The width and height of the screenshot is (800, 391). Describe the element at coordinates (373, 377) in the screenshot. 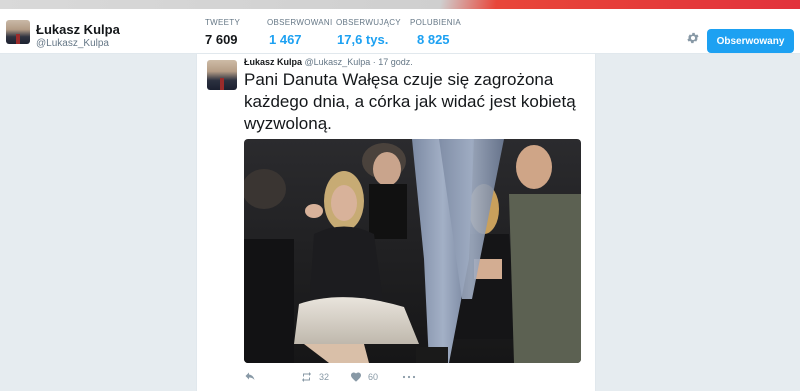

I see `like-count: 60` at that location.